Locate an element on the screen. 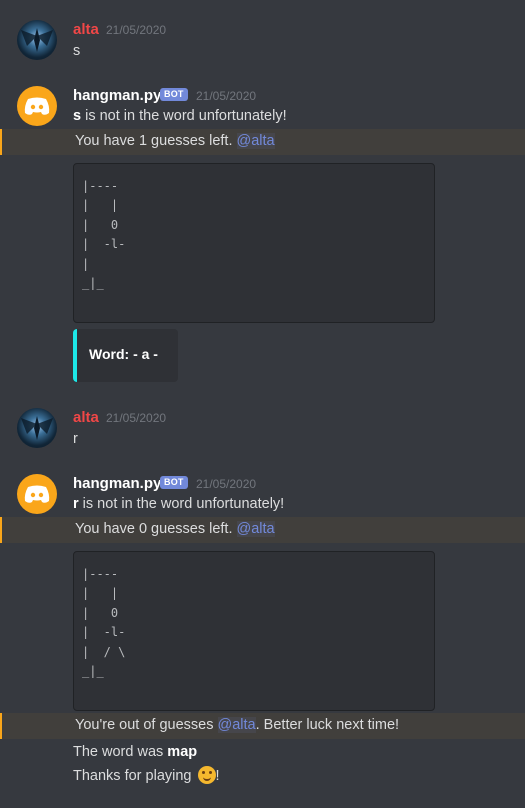 The image size is (525, 808). guessed-letter: s is located at coordinates (77, 116).